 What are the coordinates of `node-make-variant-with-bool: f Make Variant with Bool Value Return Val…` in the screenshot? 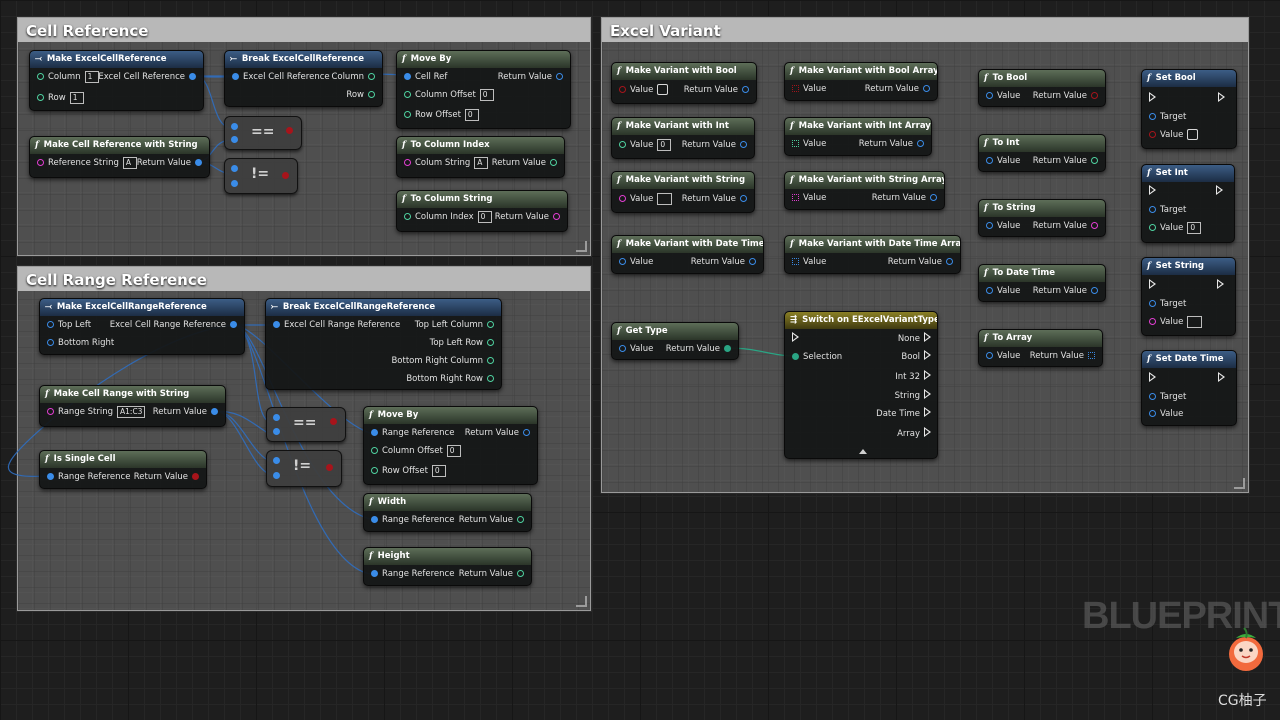 It's located at (684, 83).